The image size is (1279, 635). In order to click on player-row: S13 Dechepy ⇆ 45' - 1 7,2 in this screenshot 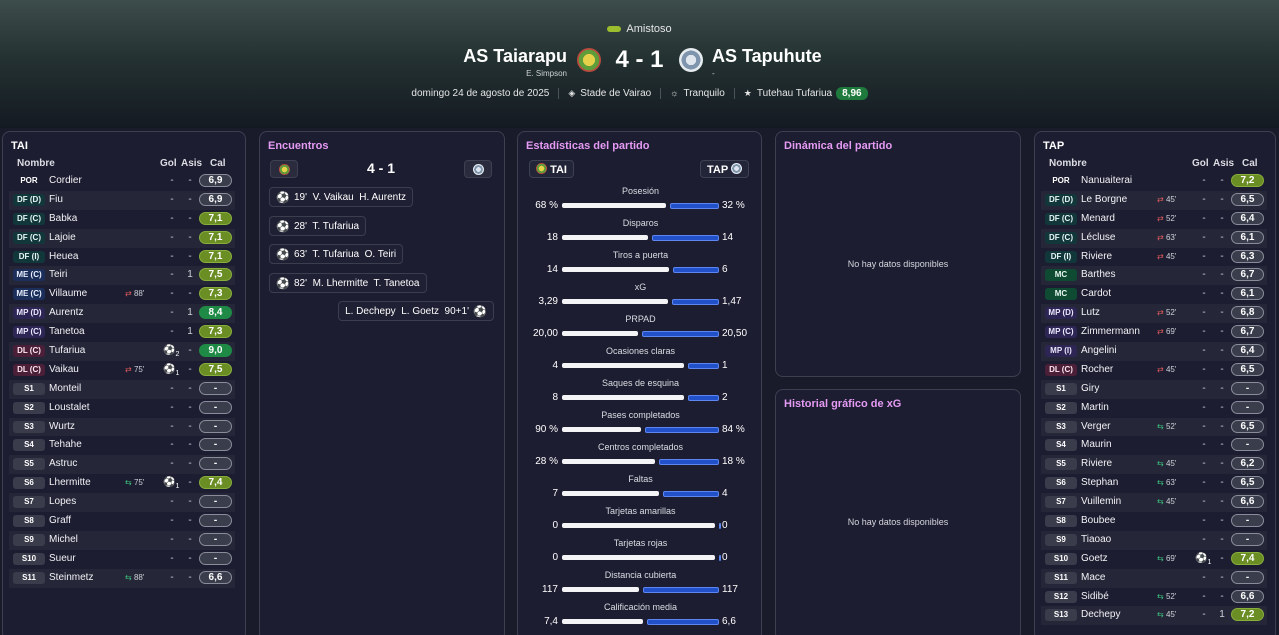, I will do `click(1154, 616)`.